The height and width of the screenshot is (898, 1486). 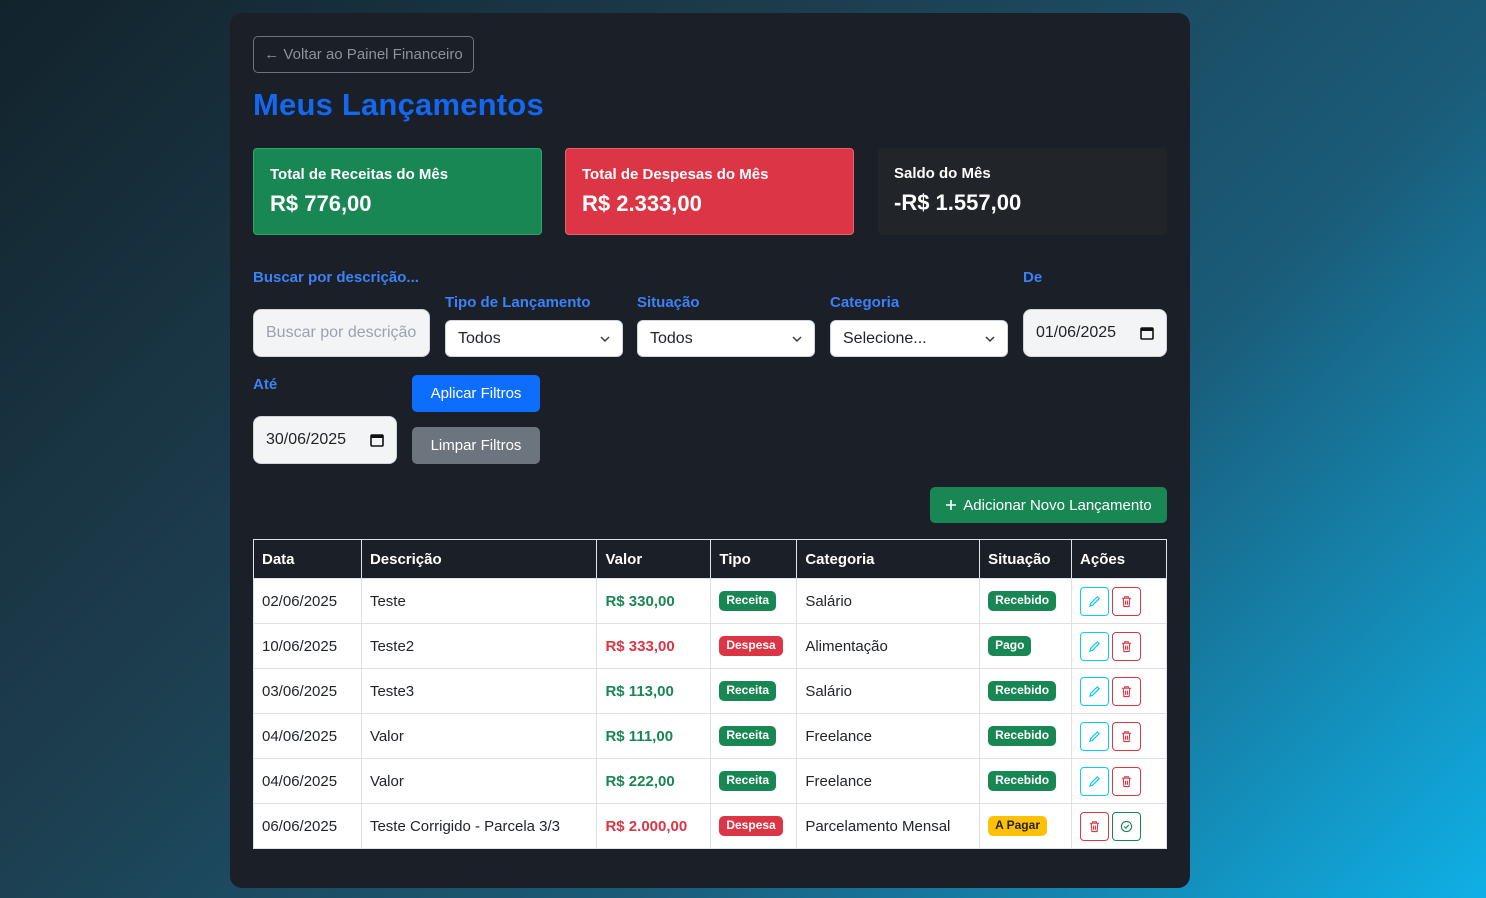 I want to click on saldo-value: -R$ 1.557,00, so click(x=958, y=202).